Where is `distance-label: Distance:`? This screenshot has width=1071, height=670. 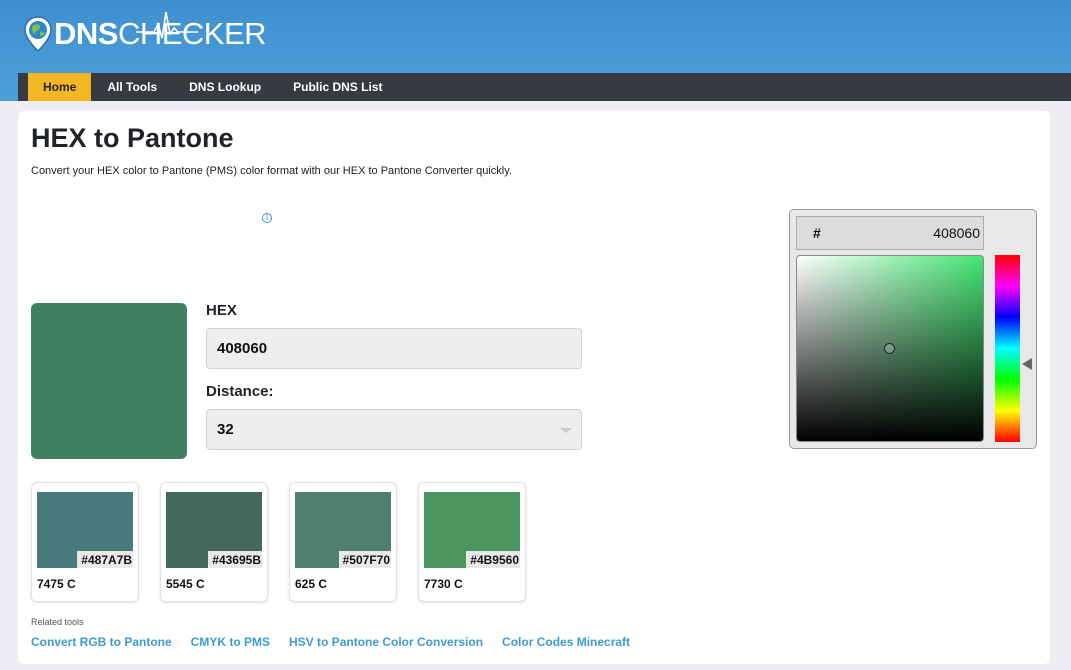
distance-label: Distance: is located at coordinates (240, 391).